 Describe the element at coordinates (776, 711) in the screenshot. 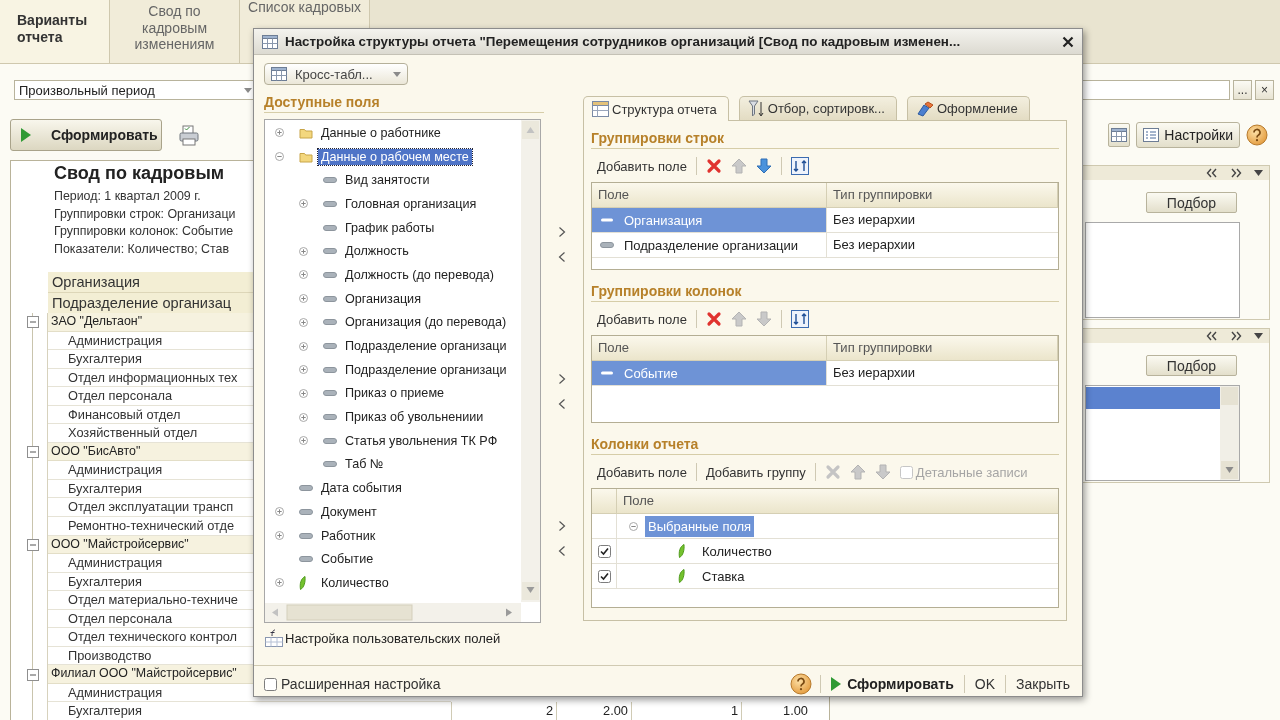

I see `number-cell: 1.00` at that location.